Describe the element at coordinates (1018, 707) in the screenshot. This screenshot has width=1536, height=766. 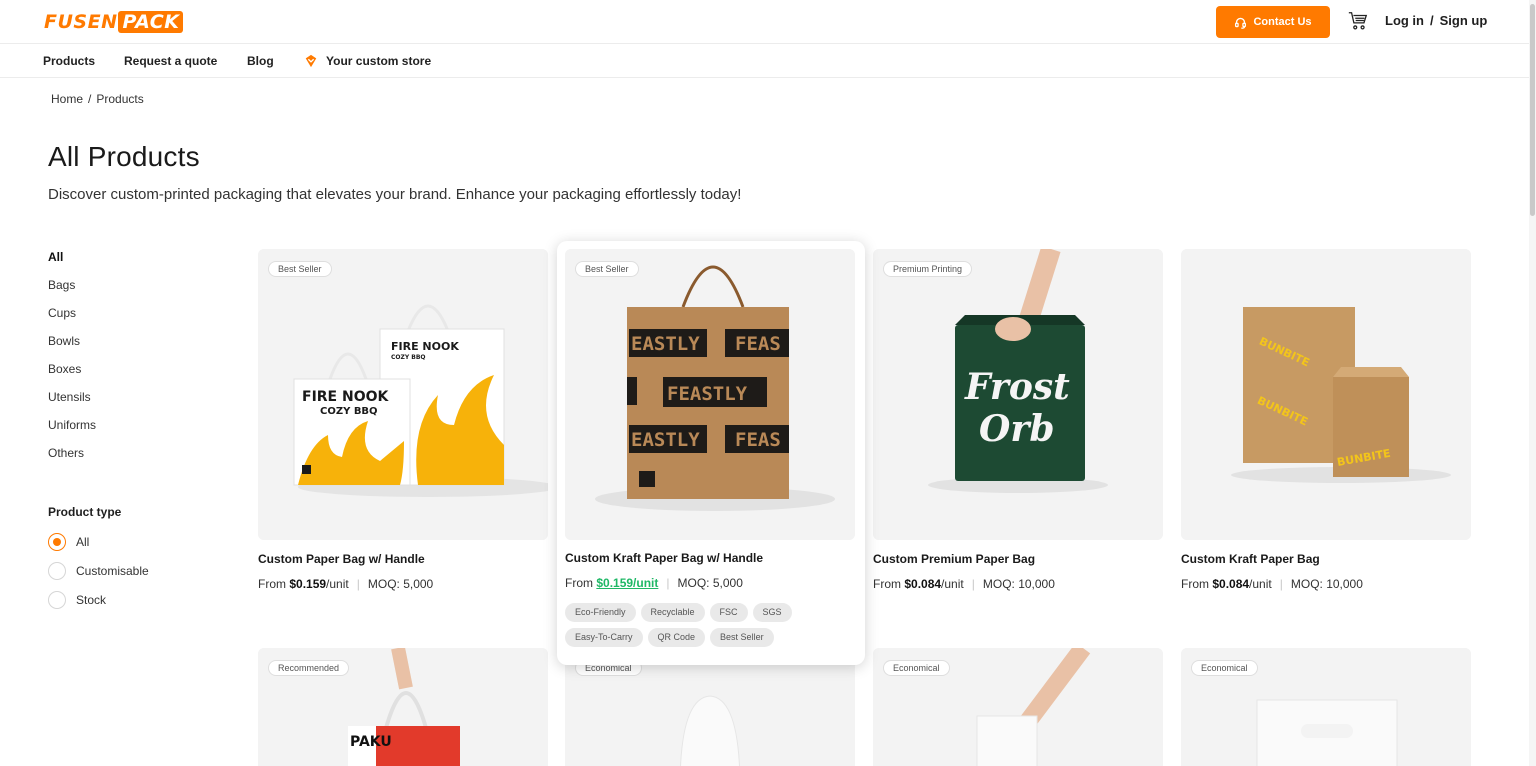
I see `product-card-economical-2: Economical` at that location.